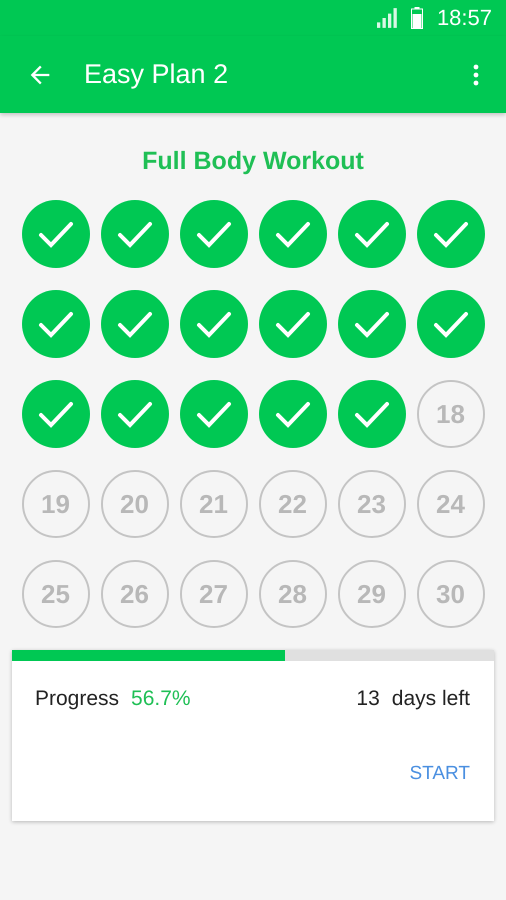  Describe the element at coordinates (368, 699) in the screenshot. I see `days-left-count: 13` at that location.